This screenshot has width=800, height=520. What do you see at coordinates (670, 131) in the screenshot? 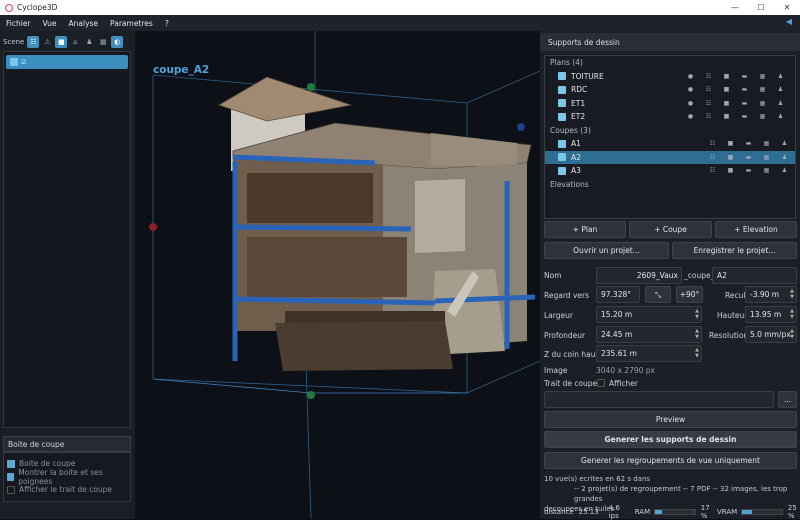
I see `group-coupes: Coupes (3)` at bounding box center [670, 131].